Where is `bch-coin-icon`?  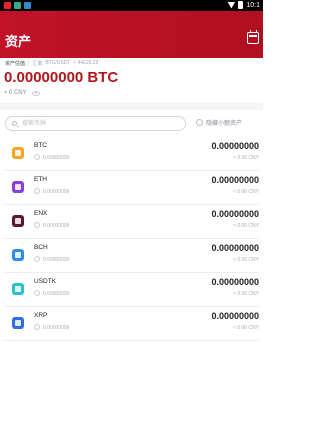 bch-coin-icon is located at coordinates (18, 255).